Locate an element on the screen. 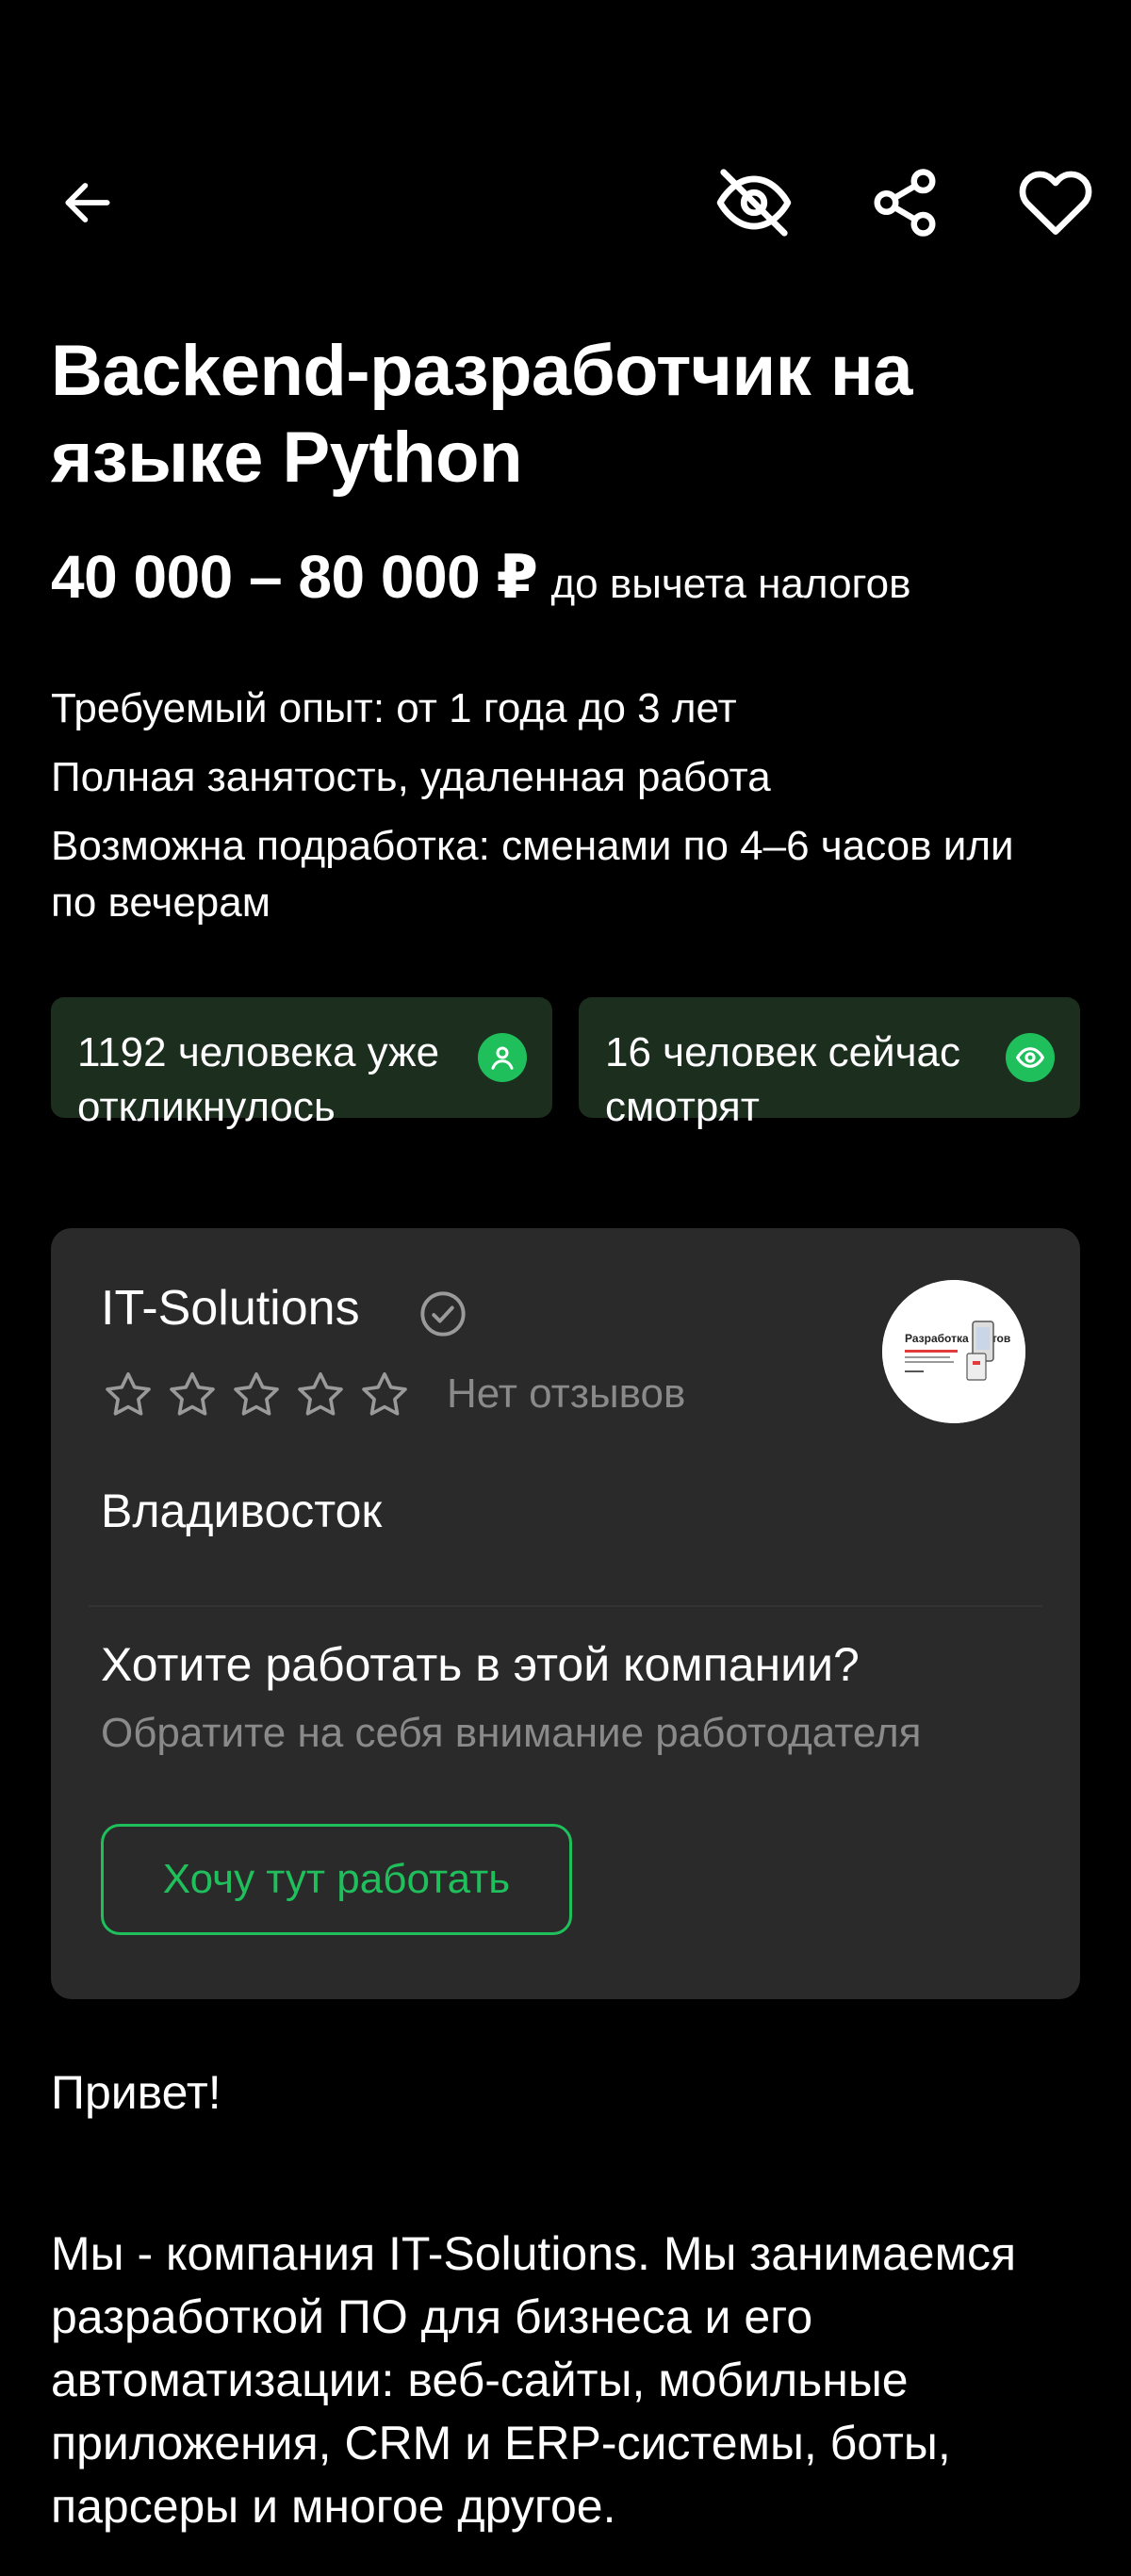 The width and height of the screenshot is (1131, 2576). reviews-count: Нет отзывов is located at coordinates (566, 1394).